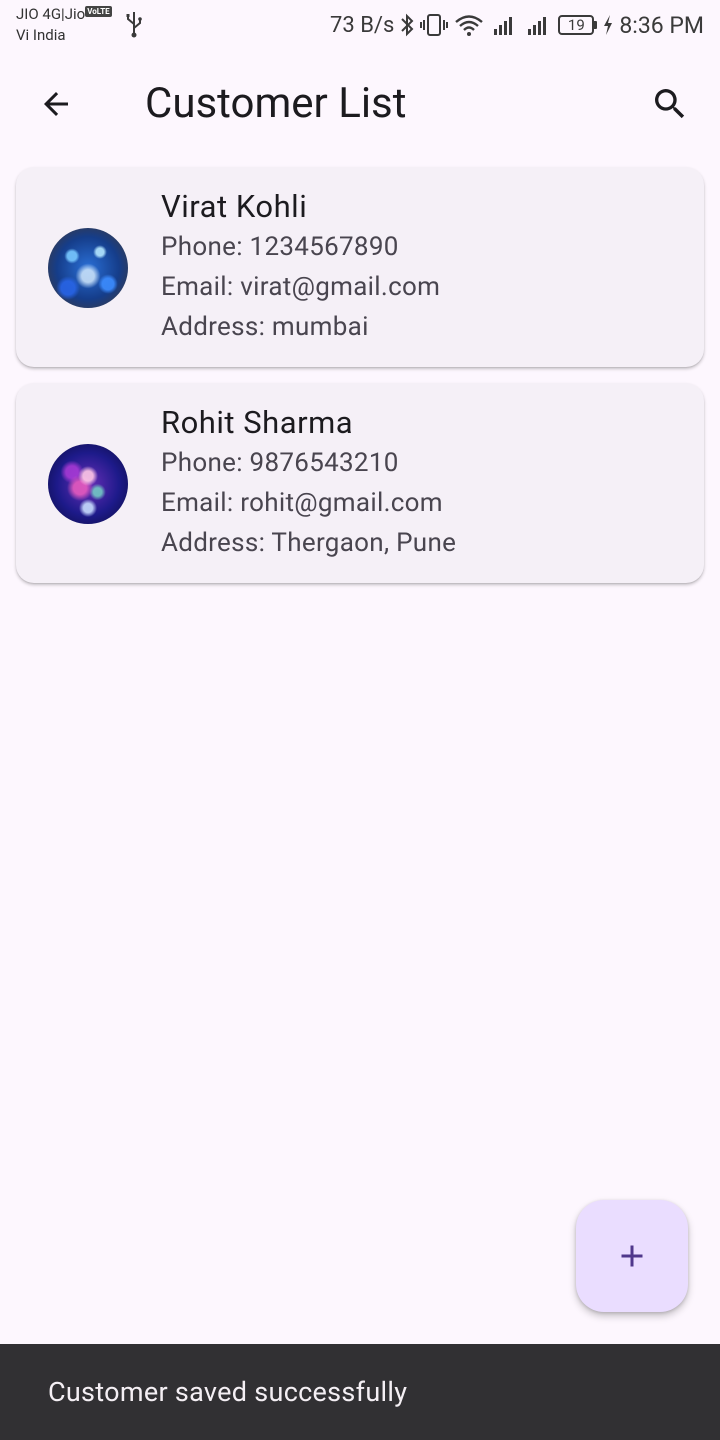 This screenshot has height=1440, width=720. I want to click on clock: 8:36 PM, so click(661, 25).